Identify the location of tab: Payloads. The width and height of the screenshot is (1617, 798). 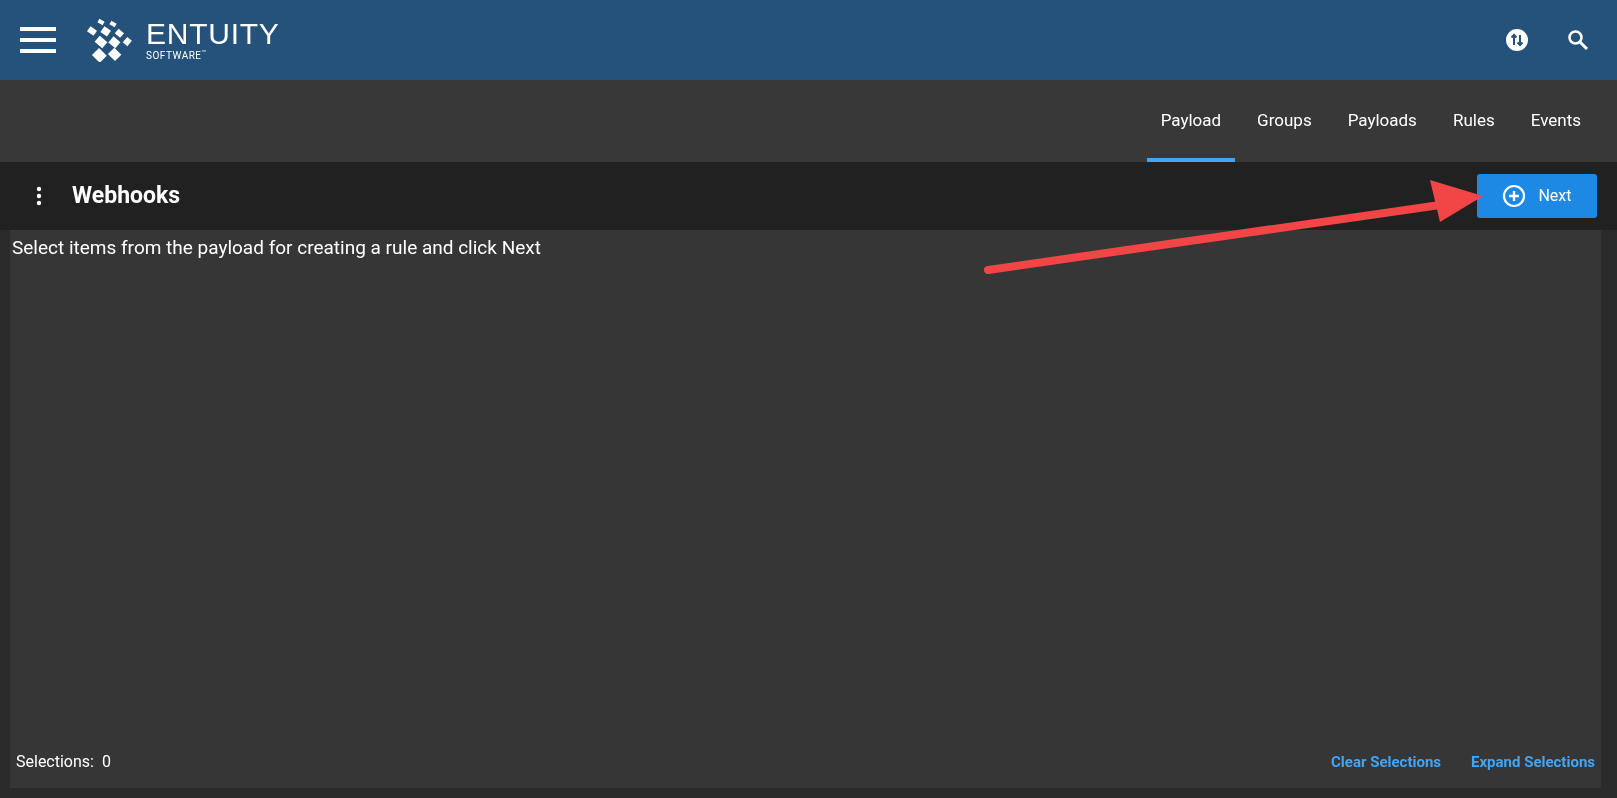
(1382, 121).